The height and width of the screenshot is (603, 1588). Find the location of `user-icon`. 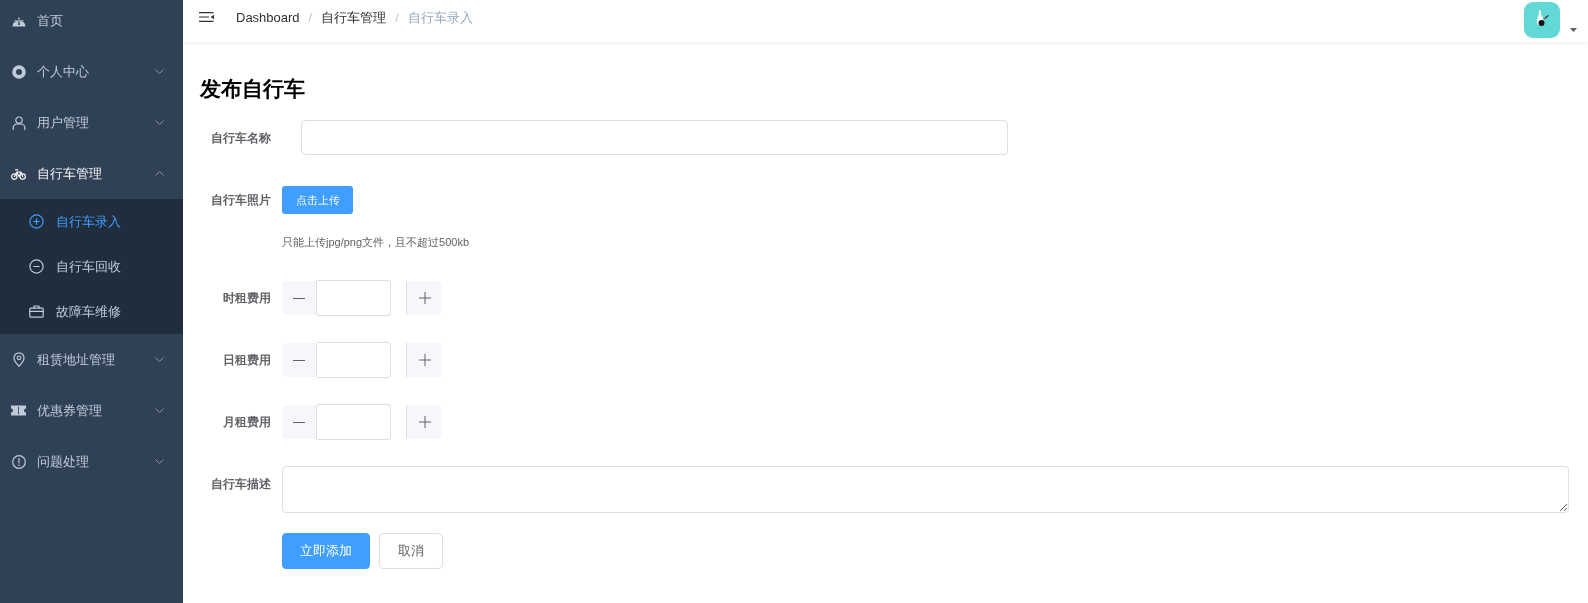

user-icon is located at coordinates (18, 122).